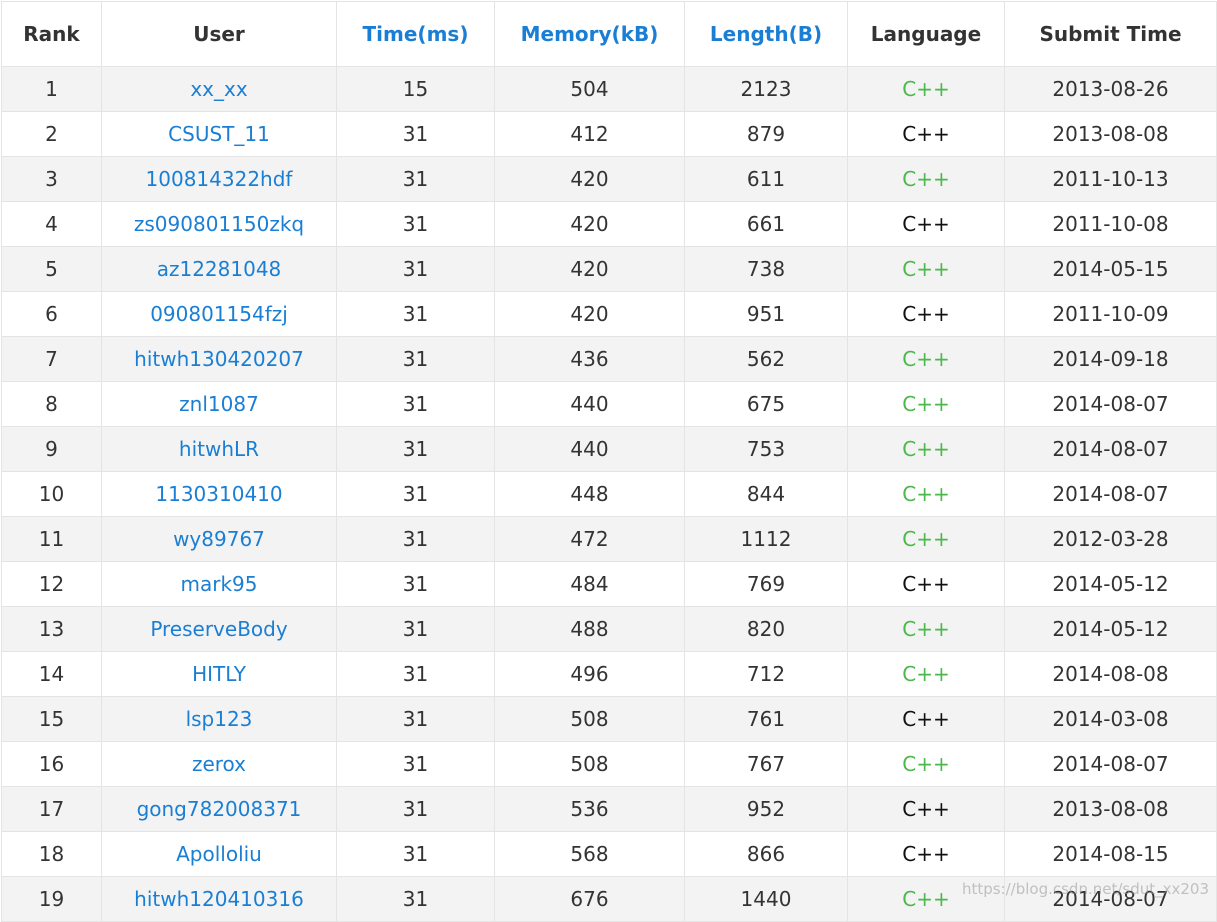  Describe the element at coordinates (766, 34) in the screenshot. I see `column-header-length: Length(B)` at that location.